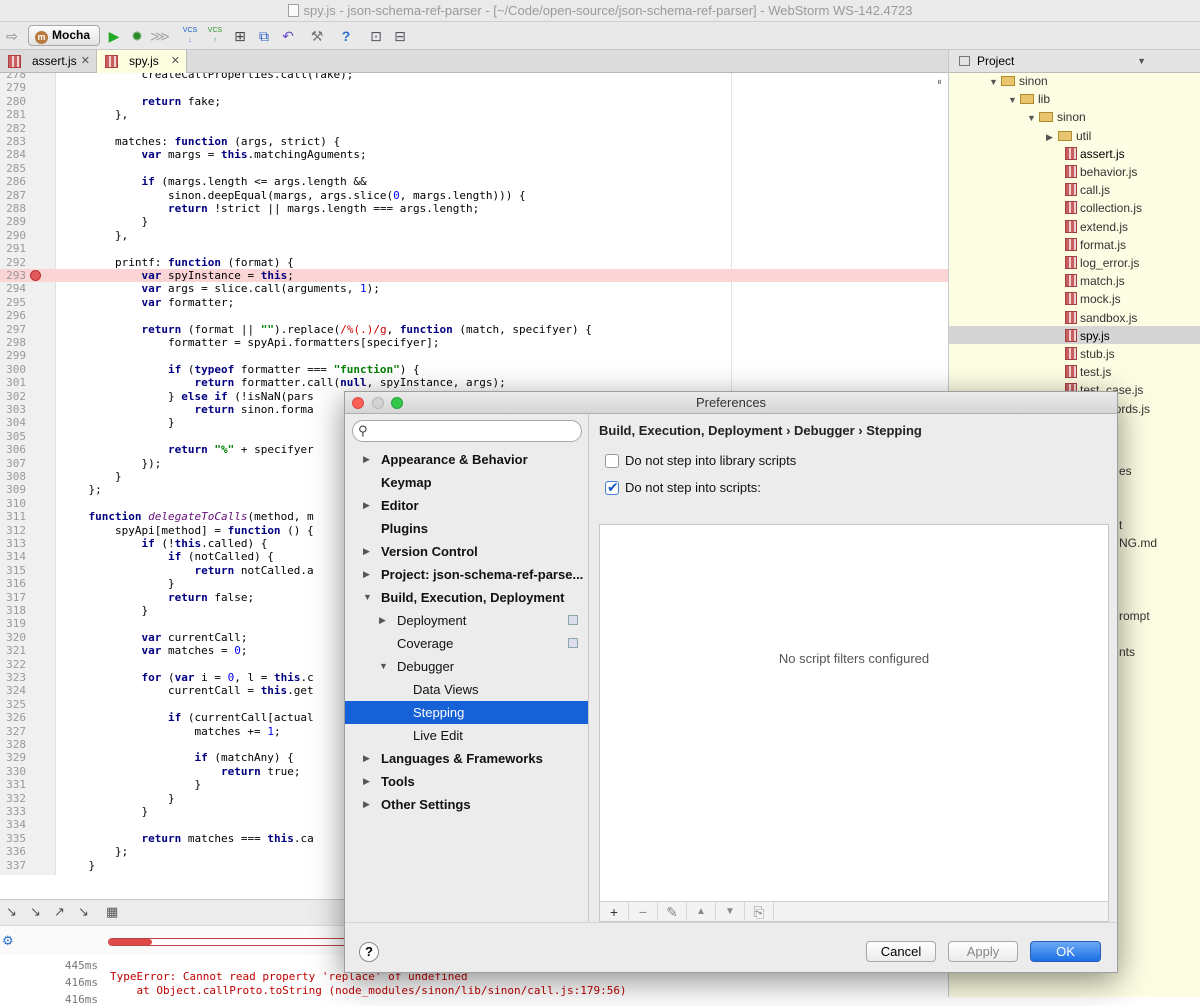  Describe the element at coordinates (35, 275) in the screenshot. I see `breakpoint-icon` at that location.